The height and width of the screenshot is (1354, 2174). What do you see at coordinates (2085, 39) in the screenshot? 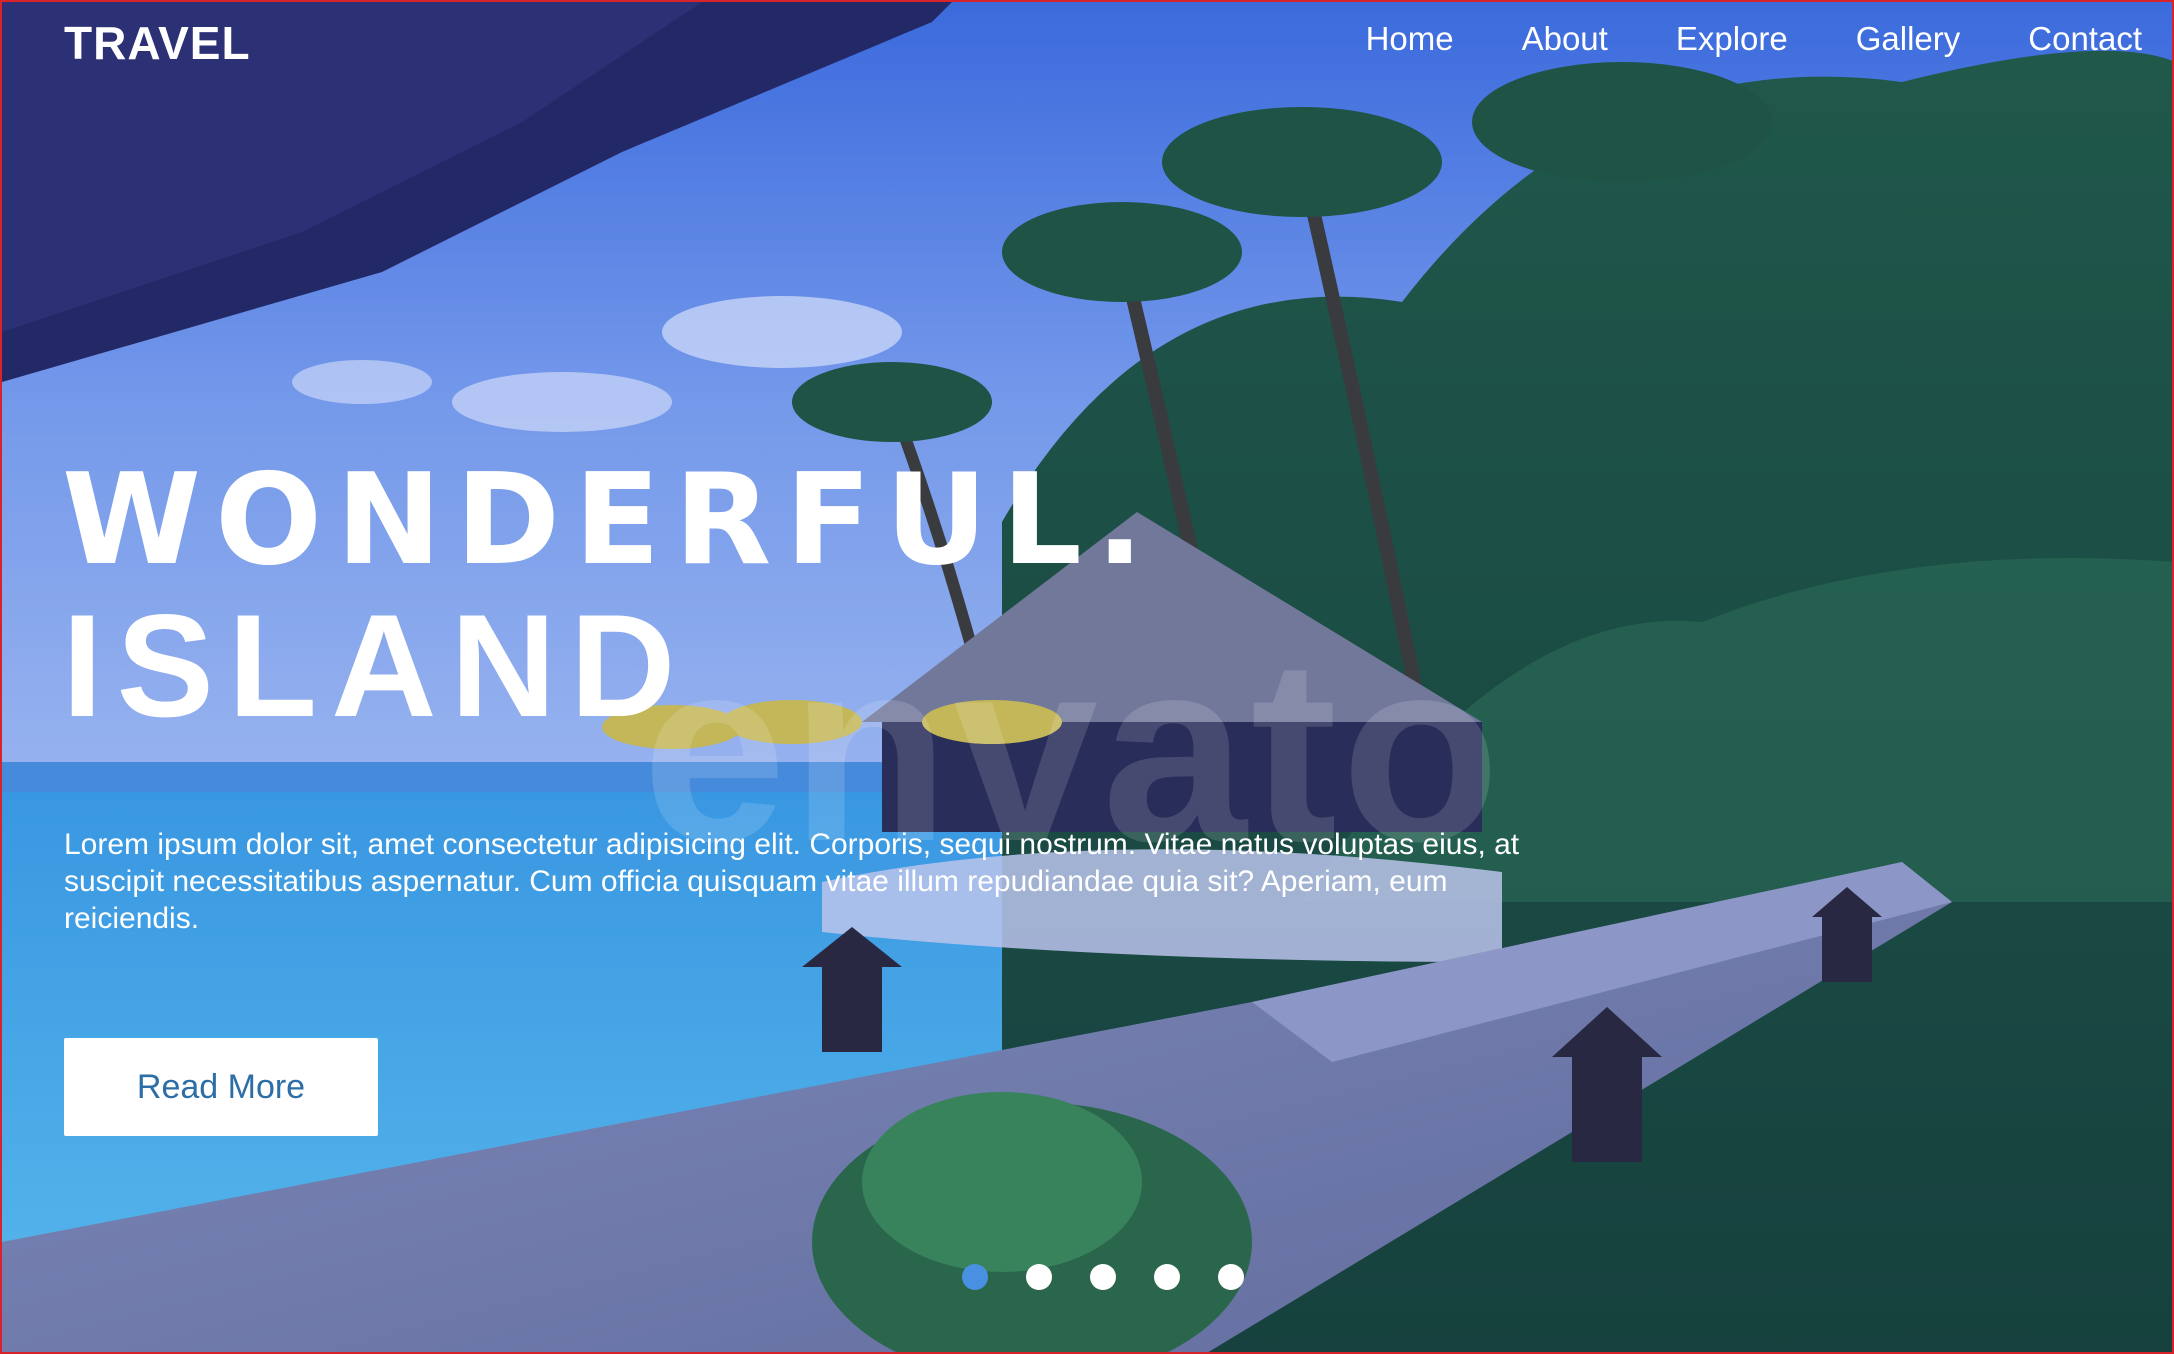
I see `nav-item-contact: Contact` at bounding box center [2085, 39].